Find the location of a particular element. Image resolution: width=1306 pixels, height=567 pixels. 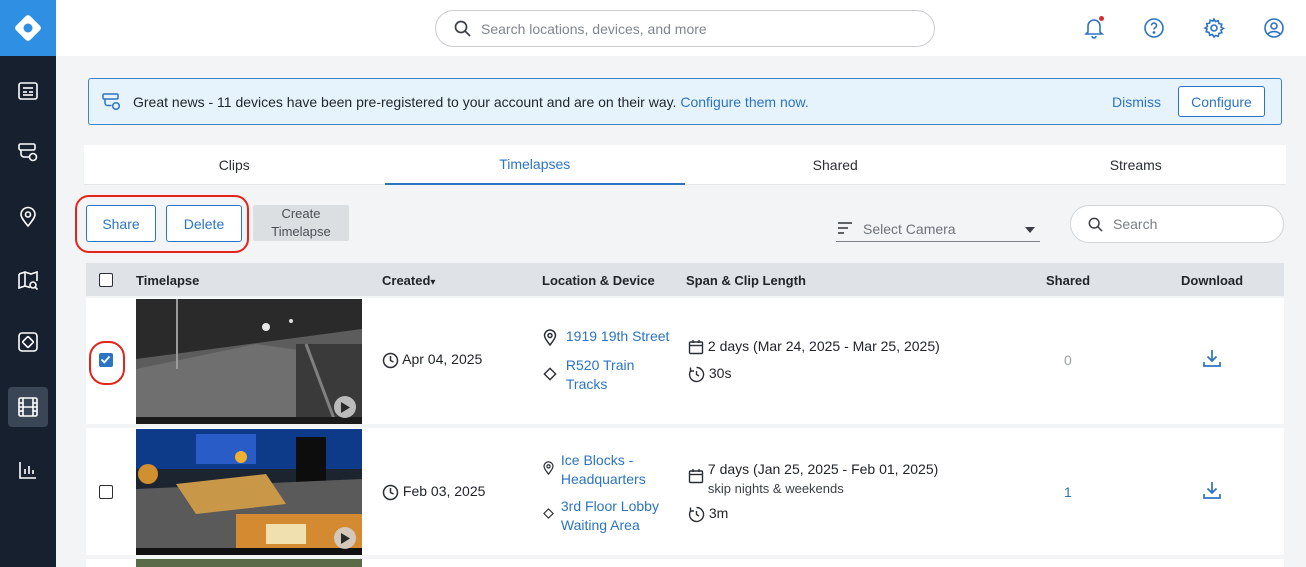

dashboard-icon is located at coordinates (28, 91).